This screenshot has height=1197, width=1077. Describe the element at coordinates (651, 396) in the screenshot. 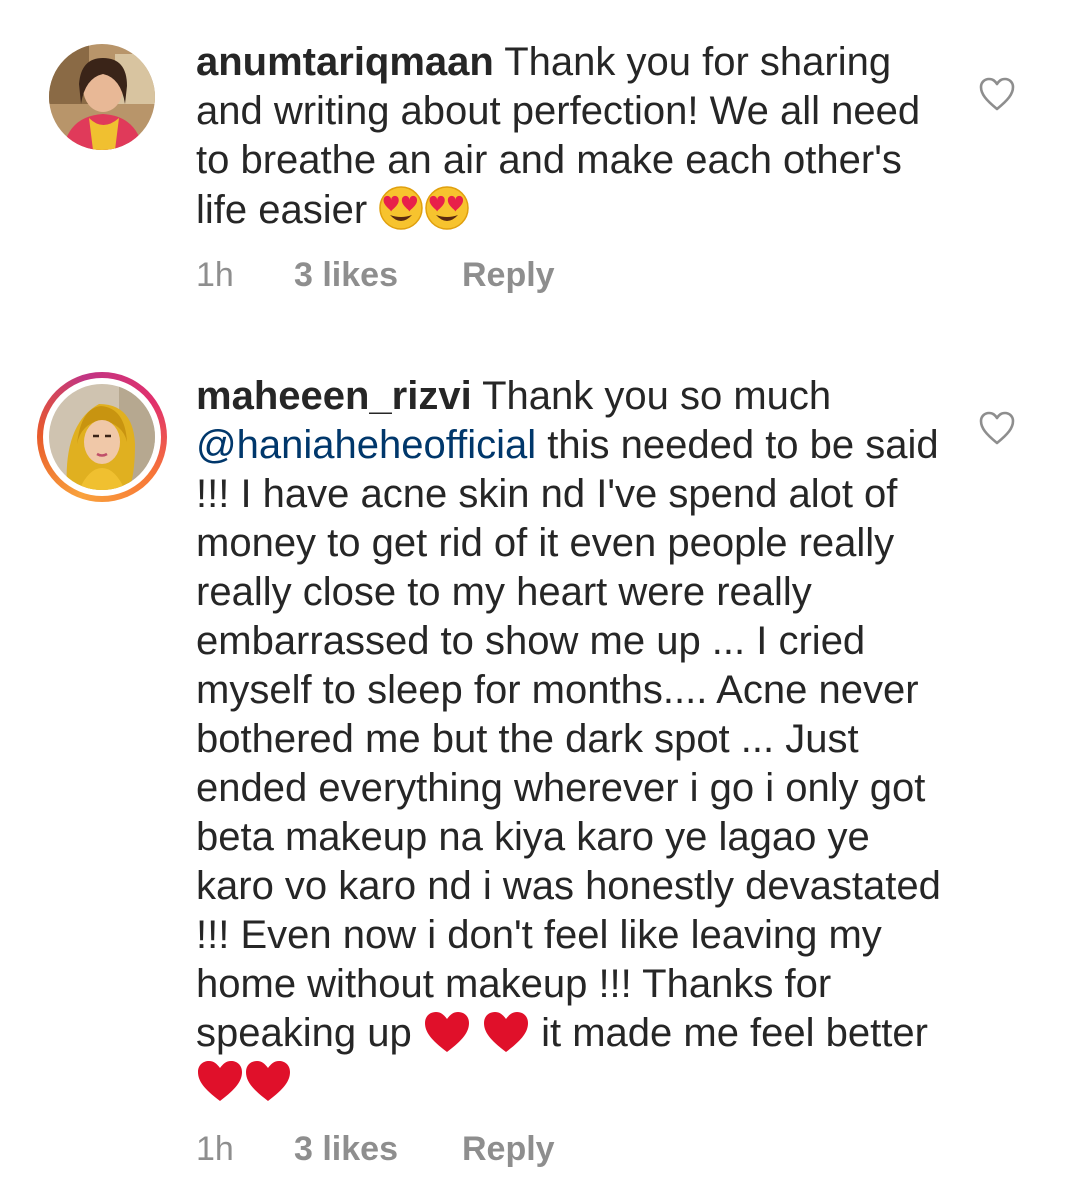

I see `comment-text: Thank you so much` at that location.